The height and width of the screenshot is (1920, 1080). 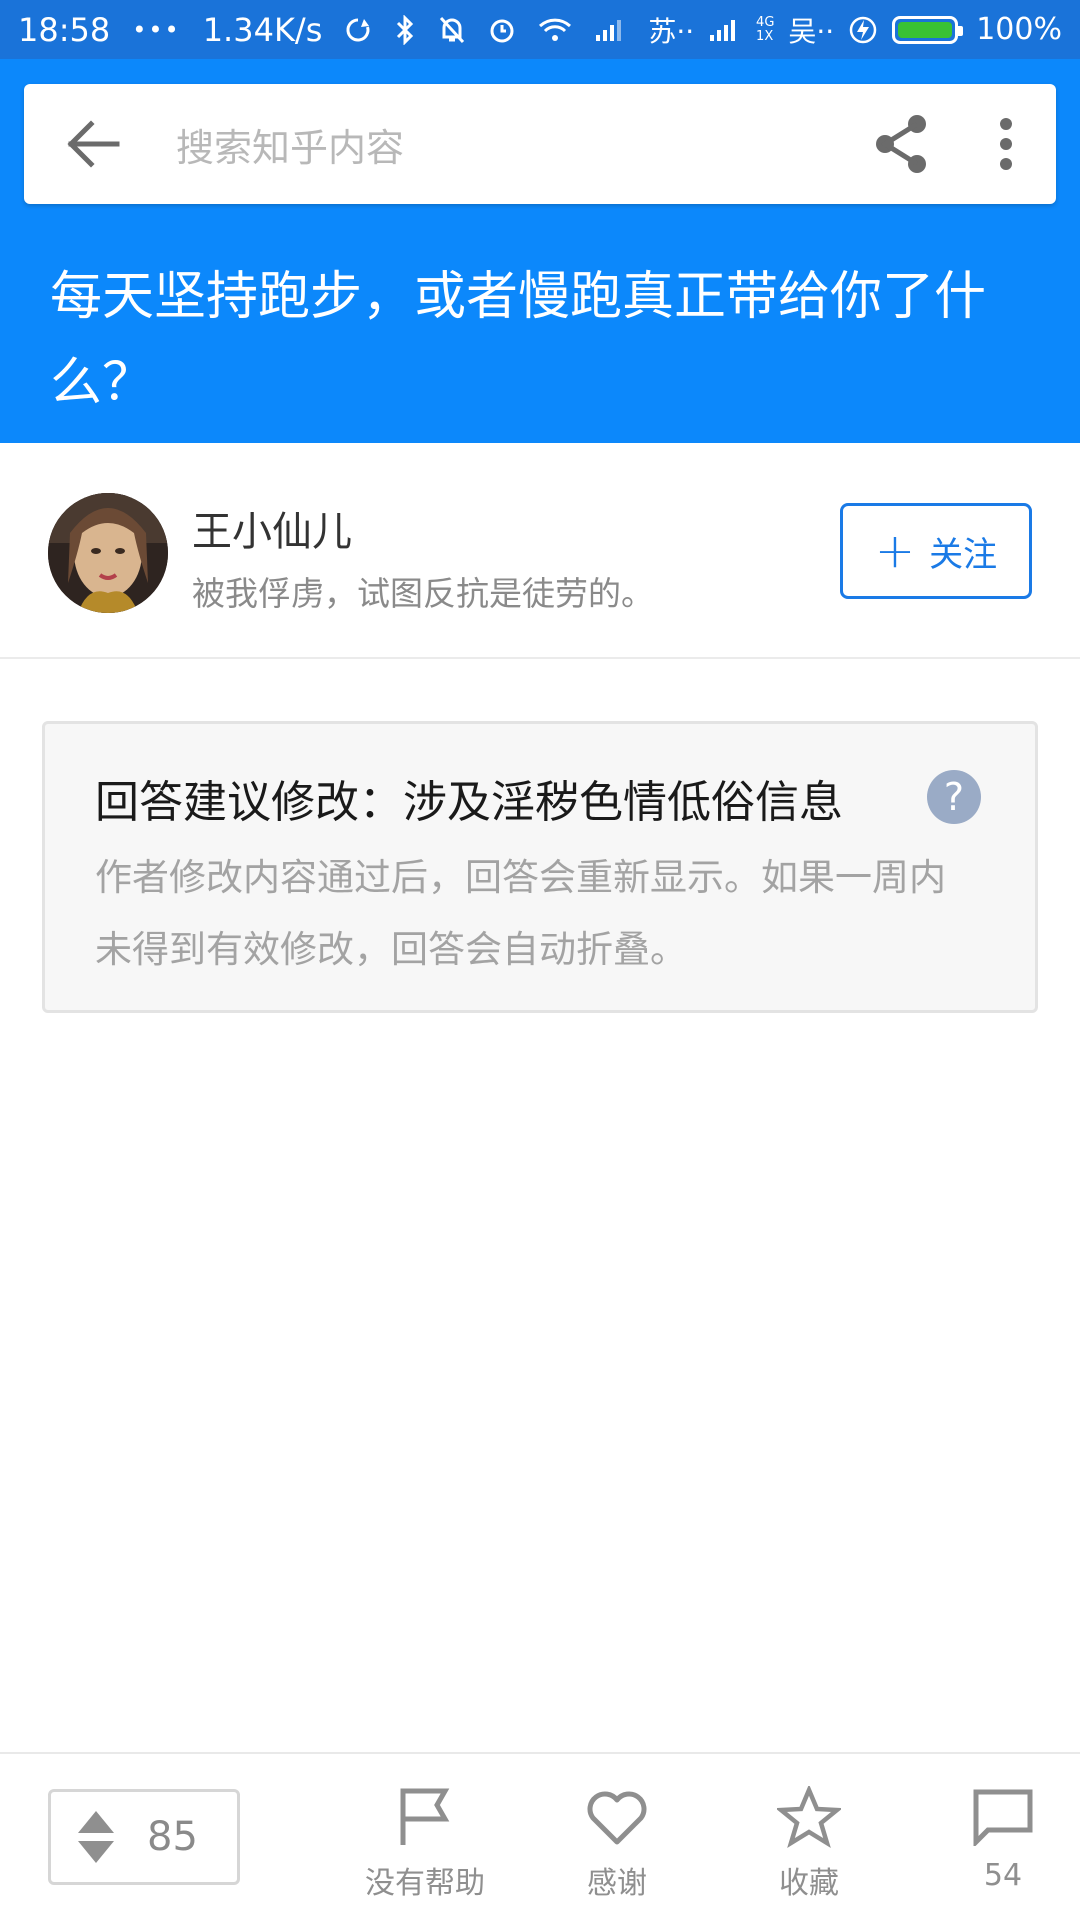 I want to click on author-row: 王小仙儿 被我俘虏，试图反抗是徒劳的。 + 关注, so click(x=540, y=551).